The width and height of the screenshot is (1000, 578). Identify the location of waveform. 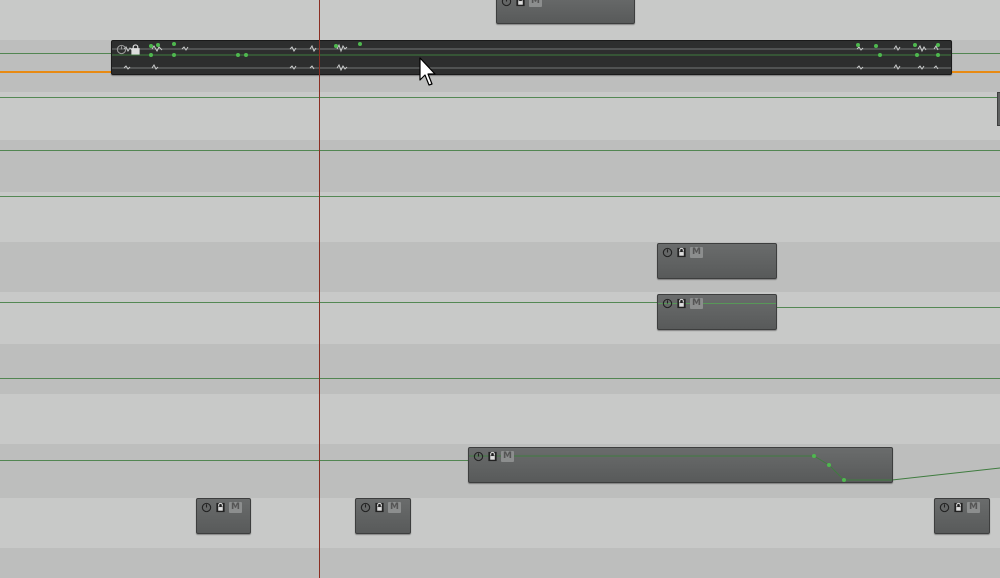
(531, 57).